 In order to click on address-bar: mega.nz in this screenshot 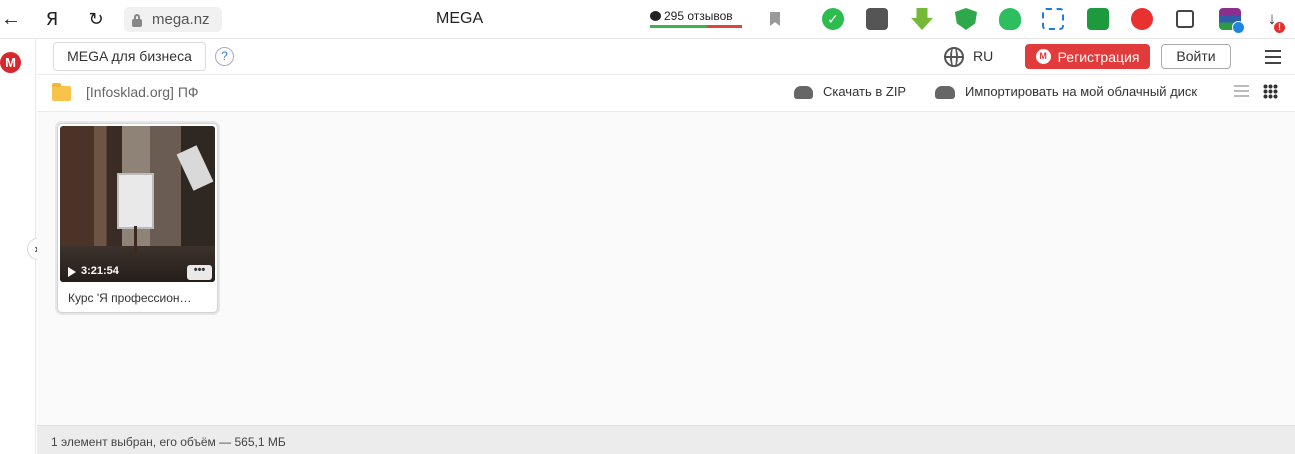, I will do `click(173, 19)`.